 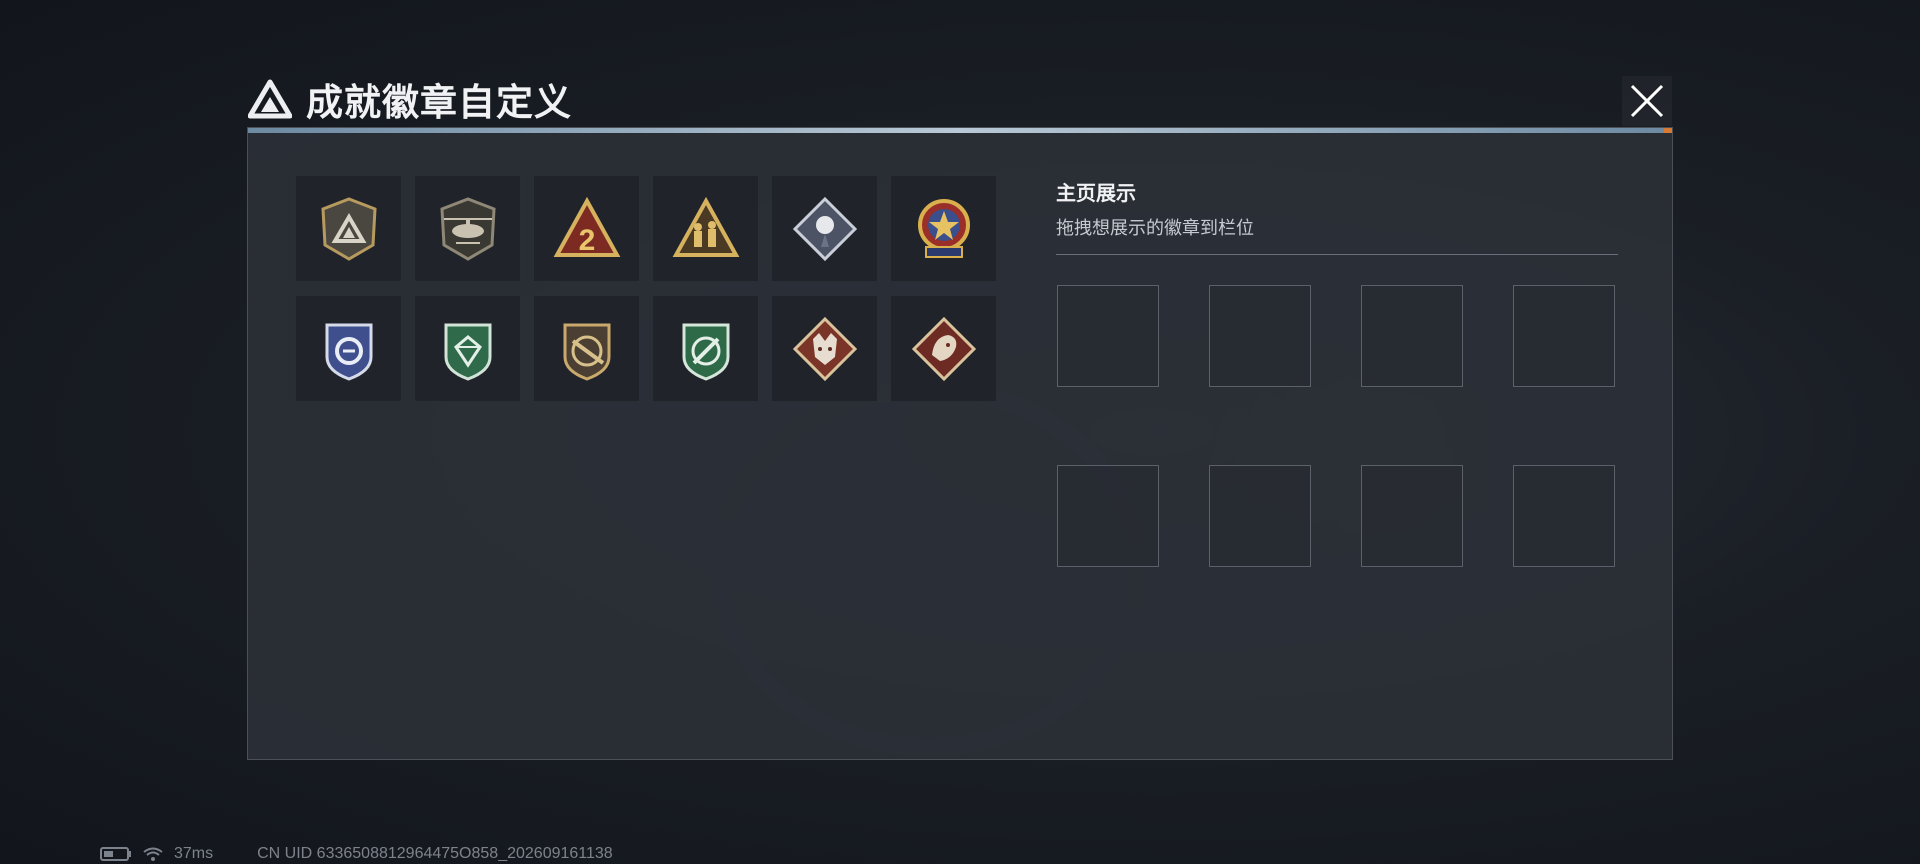 I want to click on star-ribbon-badge-icon, so click(x=943, y=228).